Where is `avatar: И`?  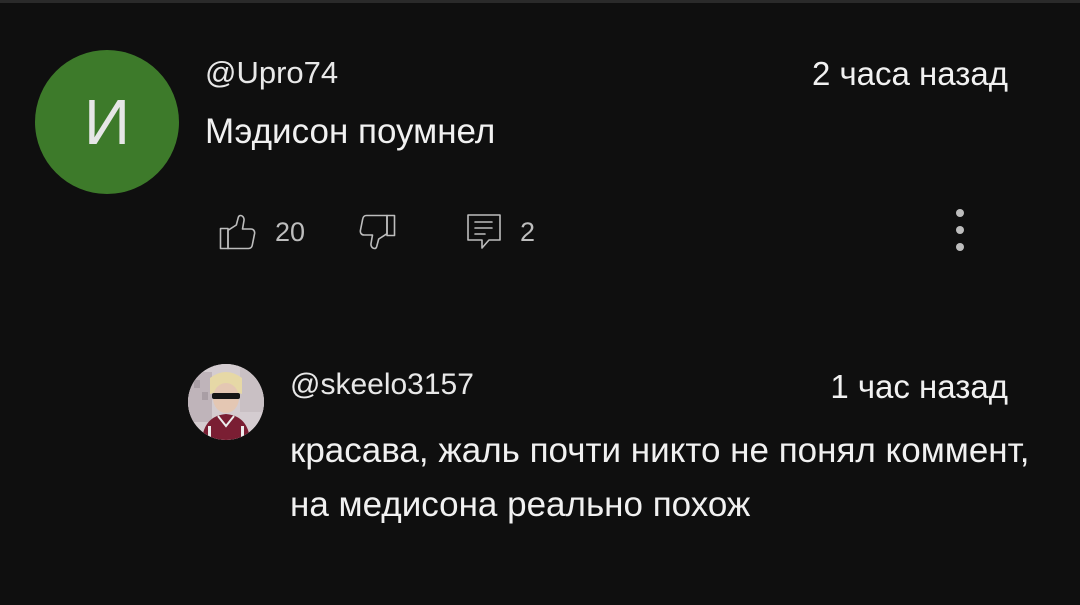 avatar: И is located at coordinates (107, 122).